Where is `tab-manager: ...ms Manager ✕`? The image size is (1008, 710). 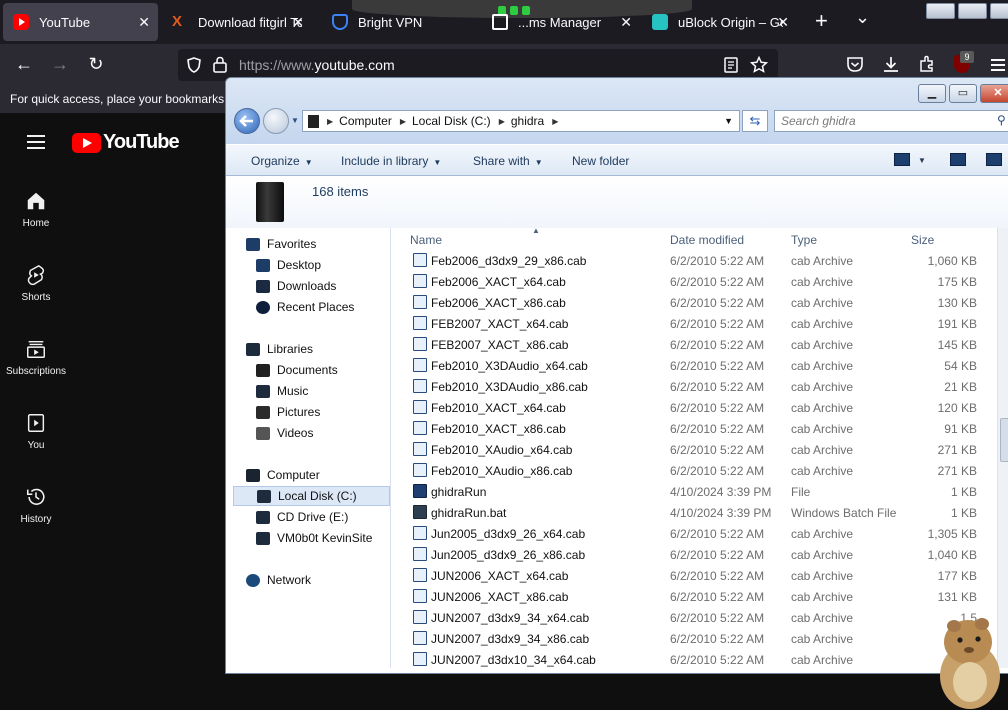
tab-manager: ...ms Manager ✕ is located at coordinates (561, 22).